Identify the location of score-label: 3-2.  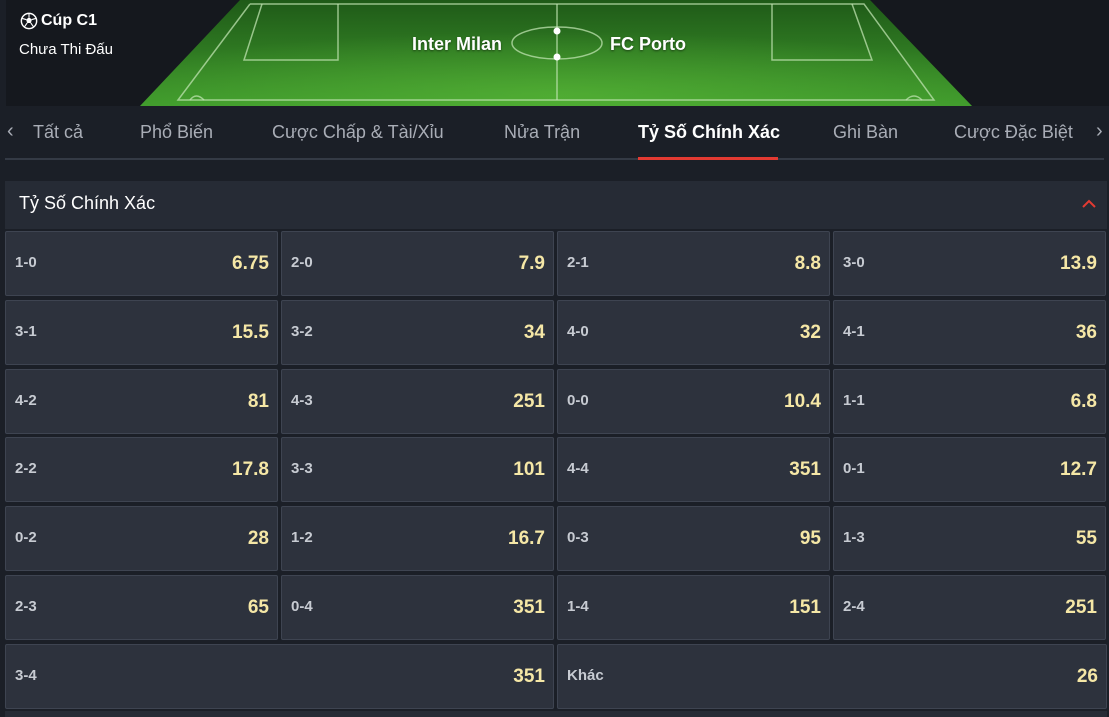
(302, 331).